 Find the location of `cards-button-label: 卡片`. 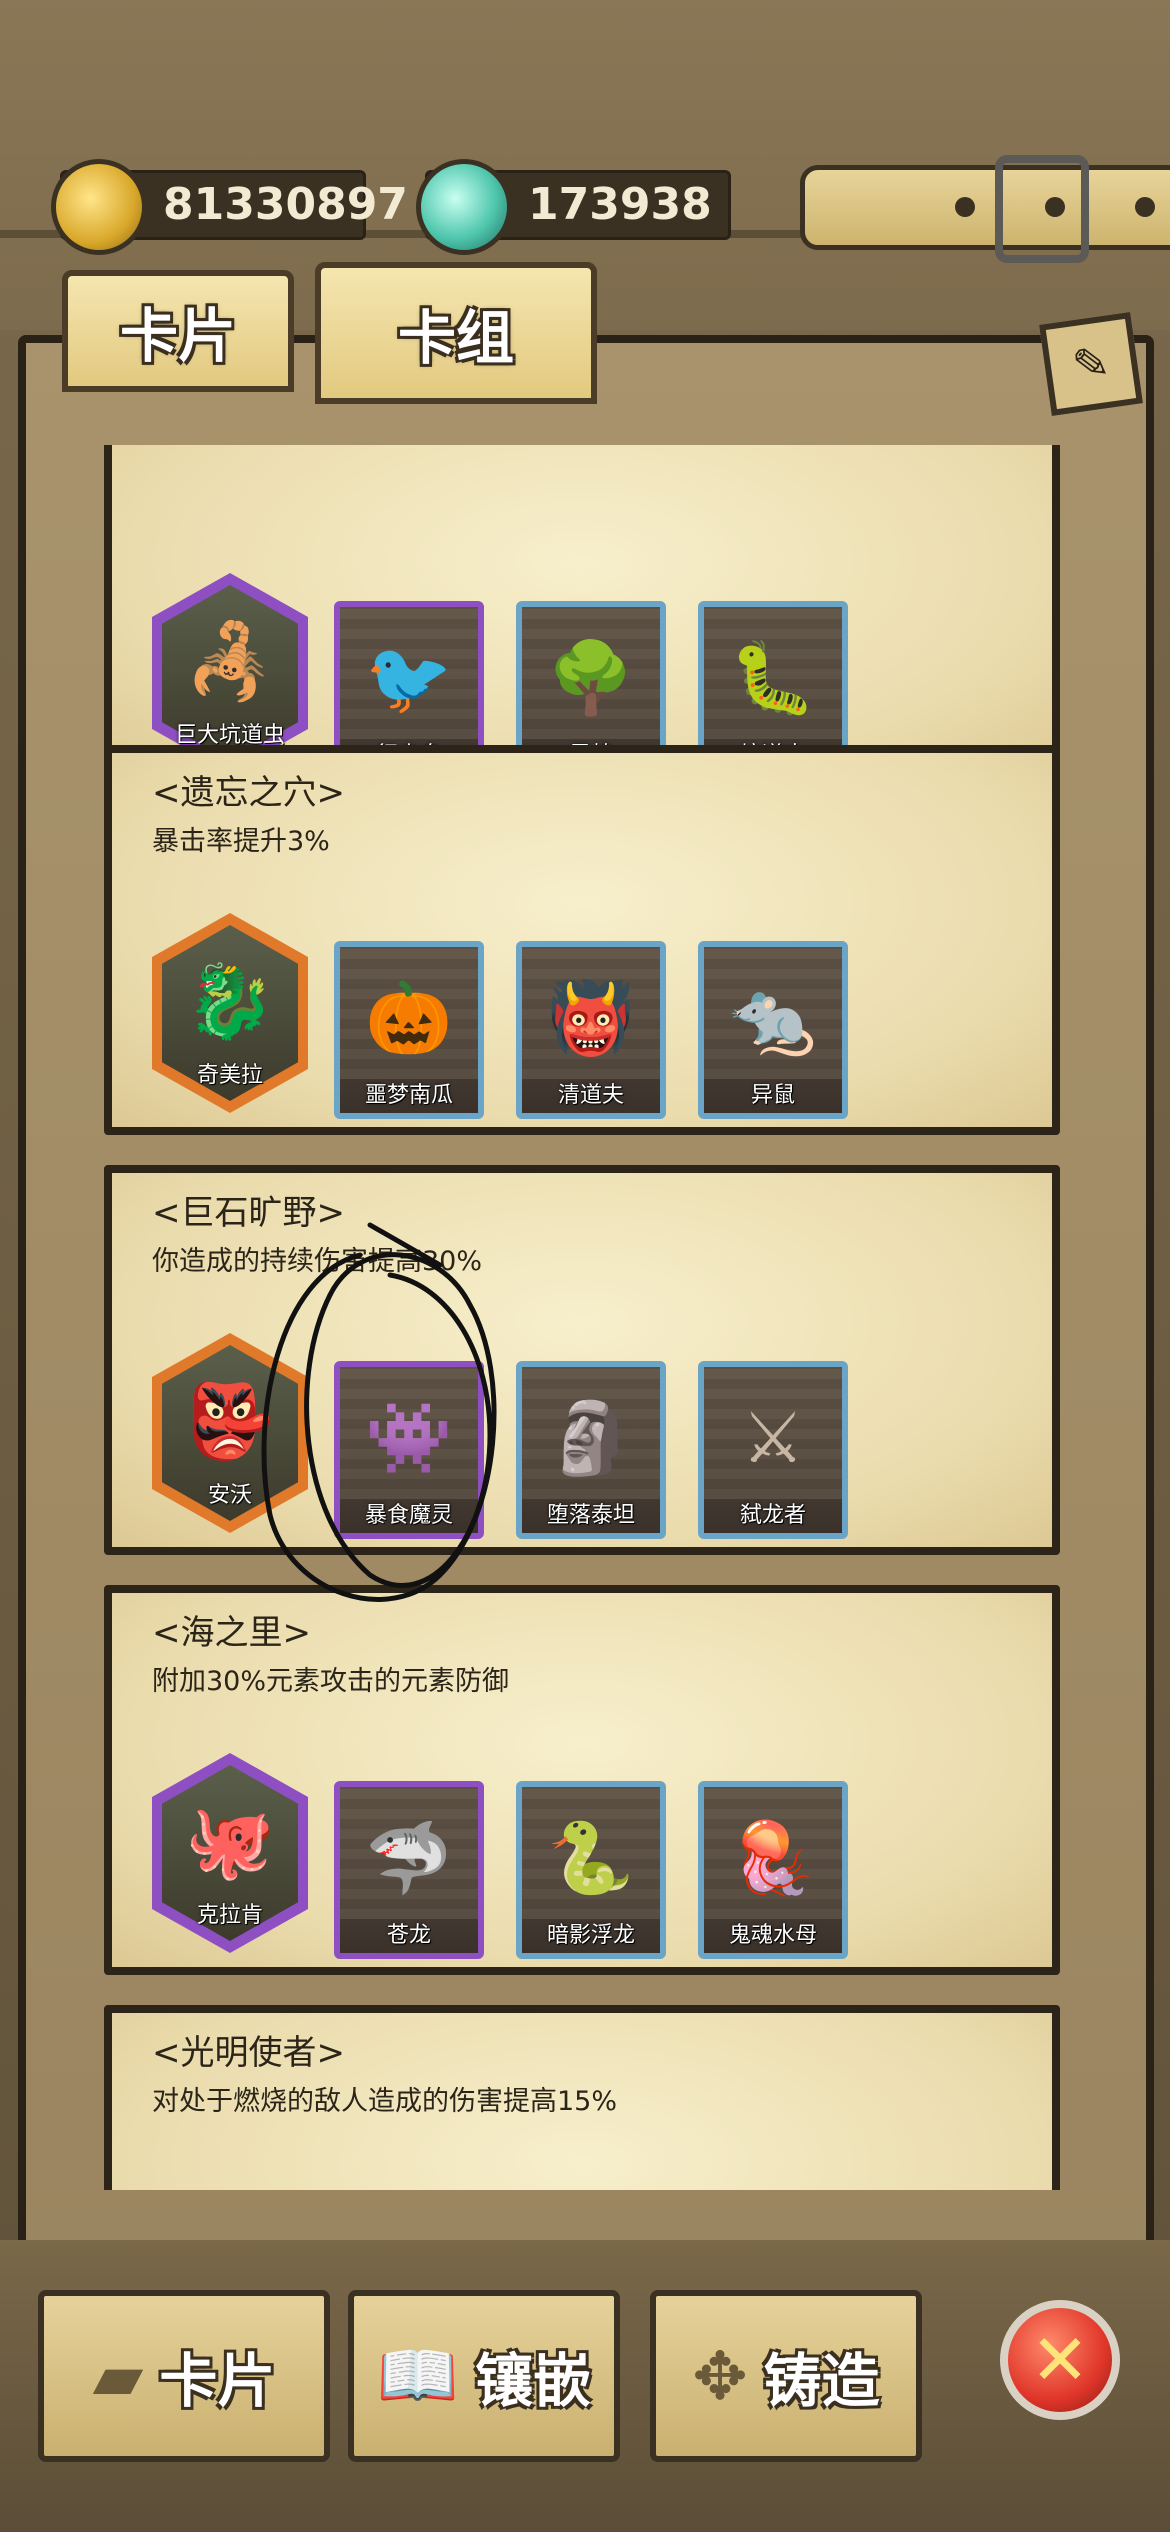

cards-button-label: 卡片 is located at coordinates (217, 2381).